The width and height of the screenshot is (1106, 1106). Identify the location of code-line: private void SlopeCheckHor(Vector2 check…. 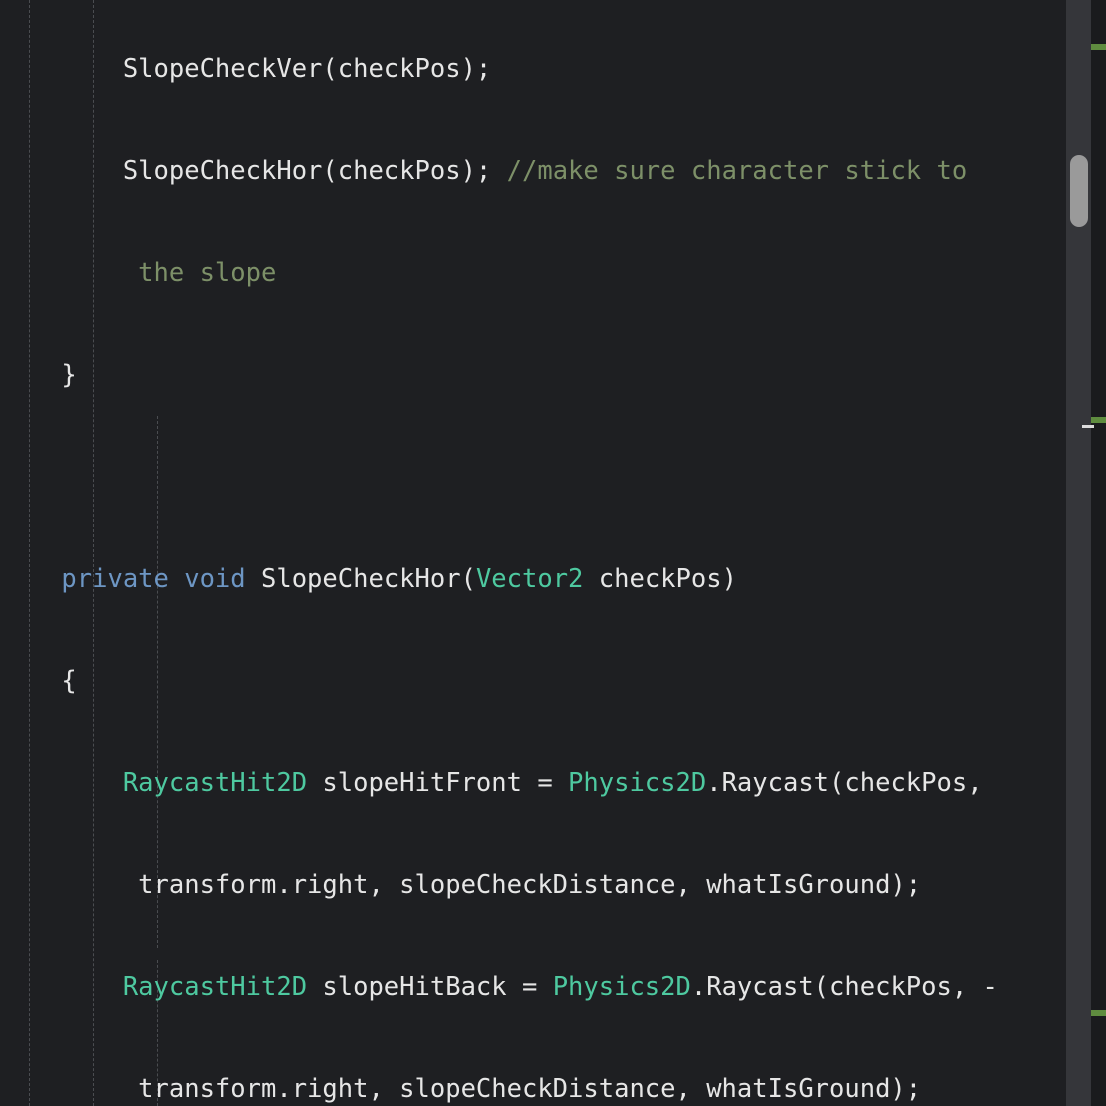
(368, 579).